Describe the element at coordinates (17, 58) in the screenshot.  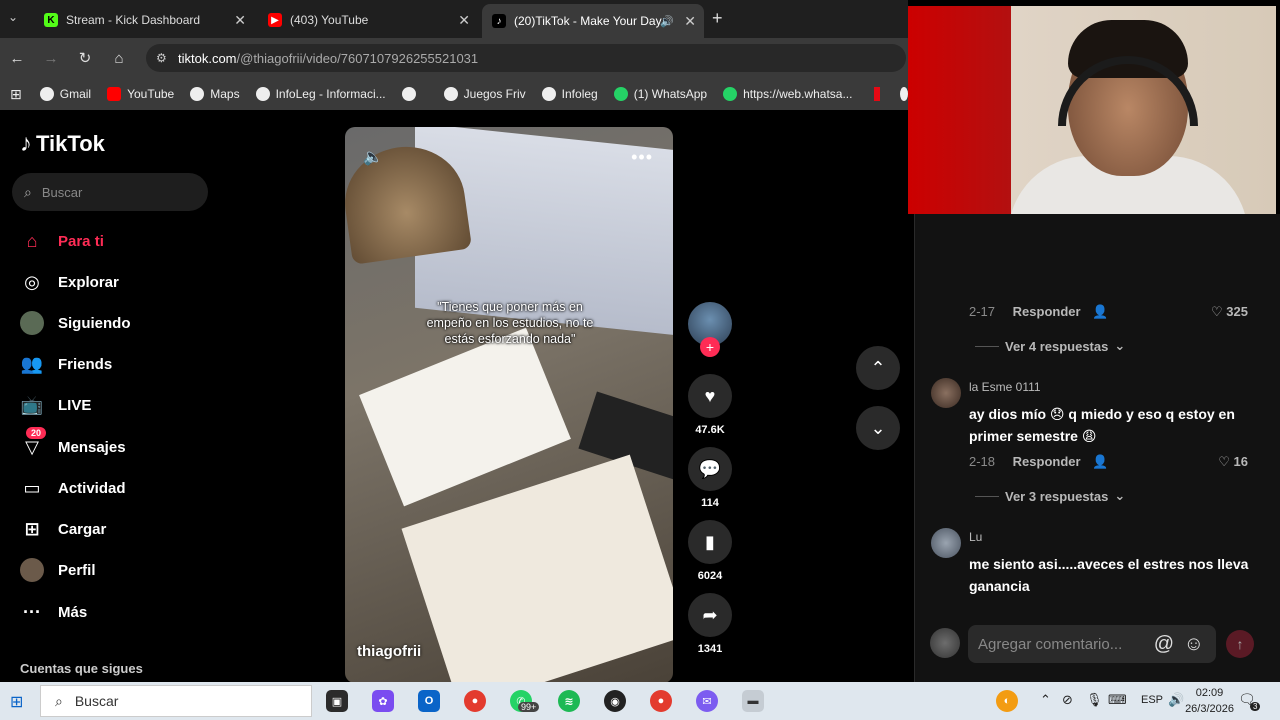
I see `back-icon: ←` at that location.